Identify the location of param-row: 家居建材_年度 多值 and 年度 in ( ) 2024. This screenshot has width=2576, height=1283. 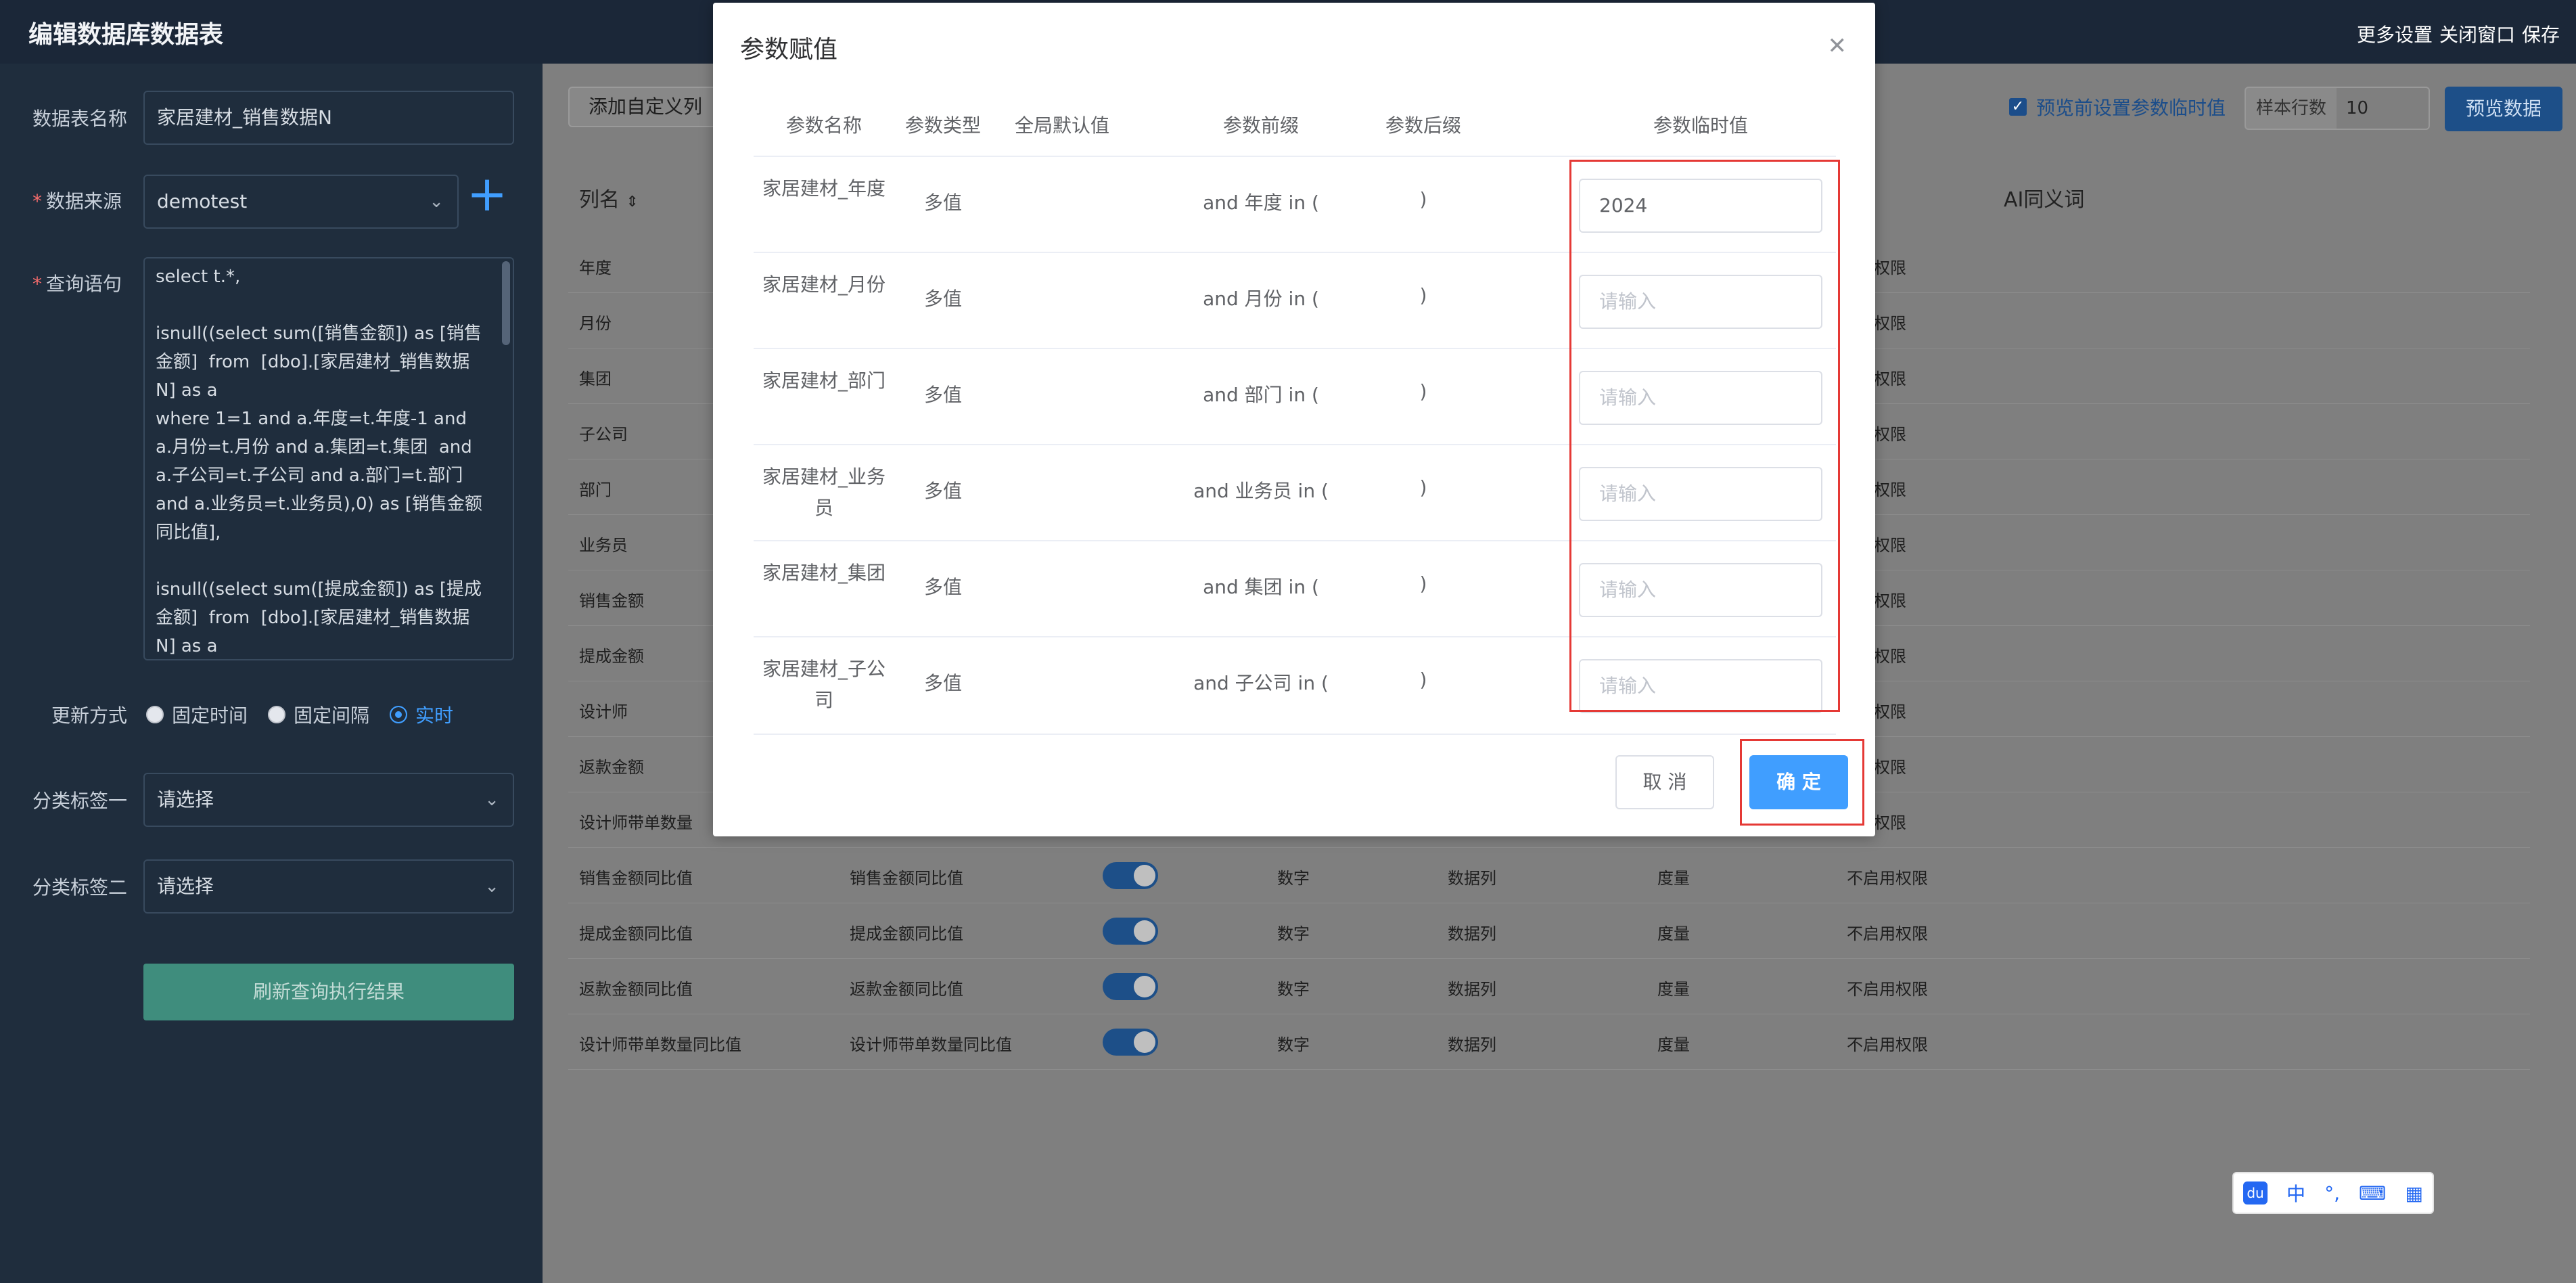
(1295, 204).